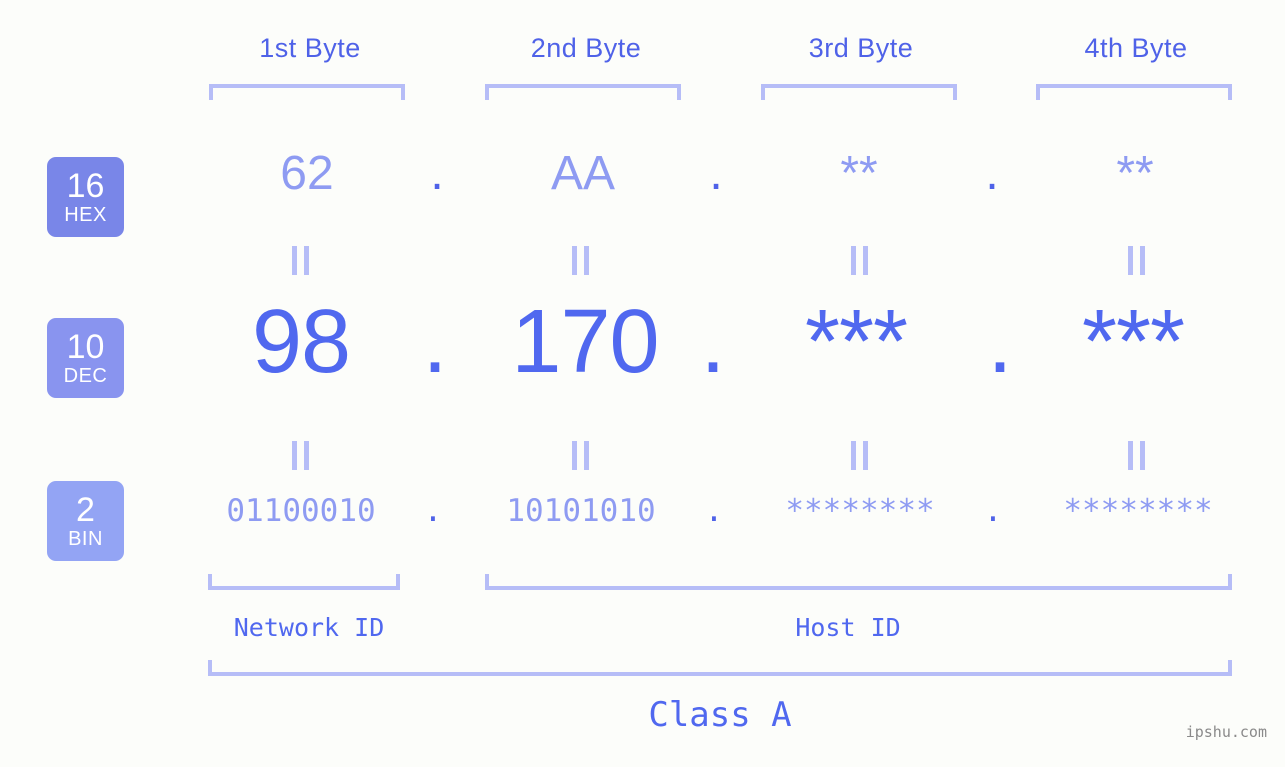  I want to click on base-badge-bin-number: 2, so click(85, 510).